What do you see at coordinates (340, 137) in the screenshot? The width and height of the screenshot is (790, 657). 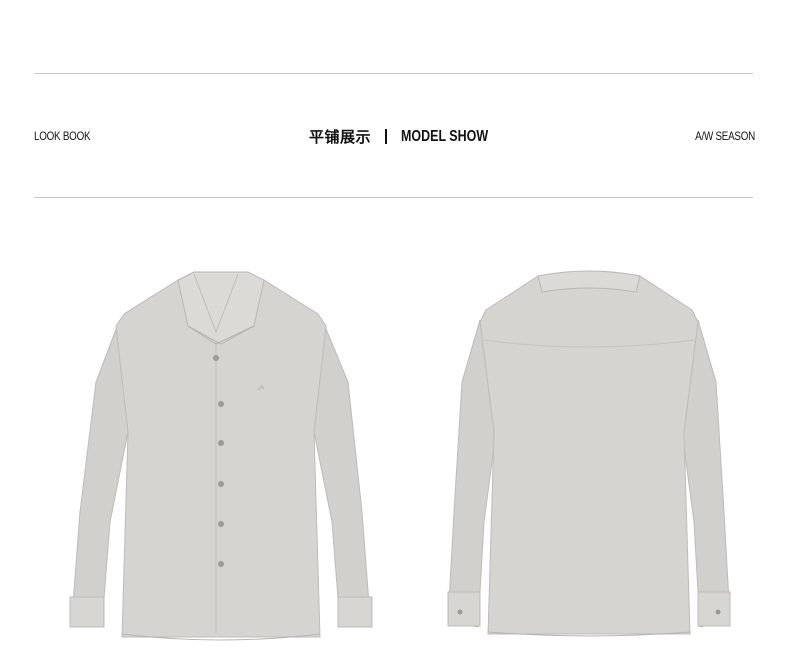 I see `title-chinese: 平铺展示` at bounding box center [340, 137].